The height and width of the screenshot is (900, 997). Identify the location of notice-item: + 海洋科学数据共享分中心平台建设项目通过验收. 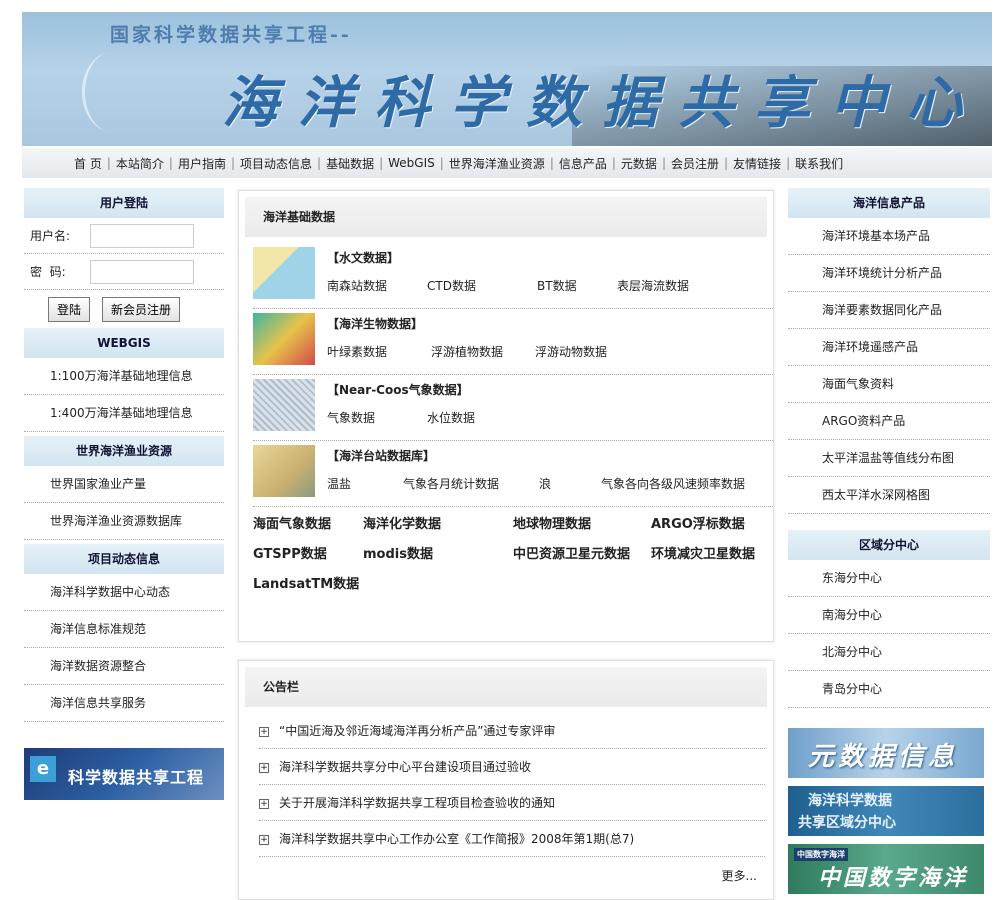
(512, 767).